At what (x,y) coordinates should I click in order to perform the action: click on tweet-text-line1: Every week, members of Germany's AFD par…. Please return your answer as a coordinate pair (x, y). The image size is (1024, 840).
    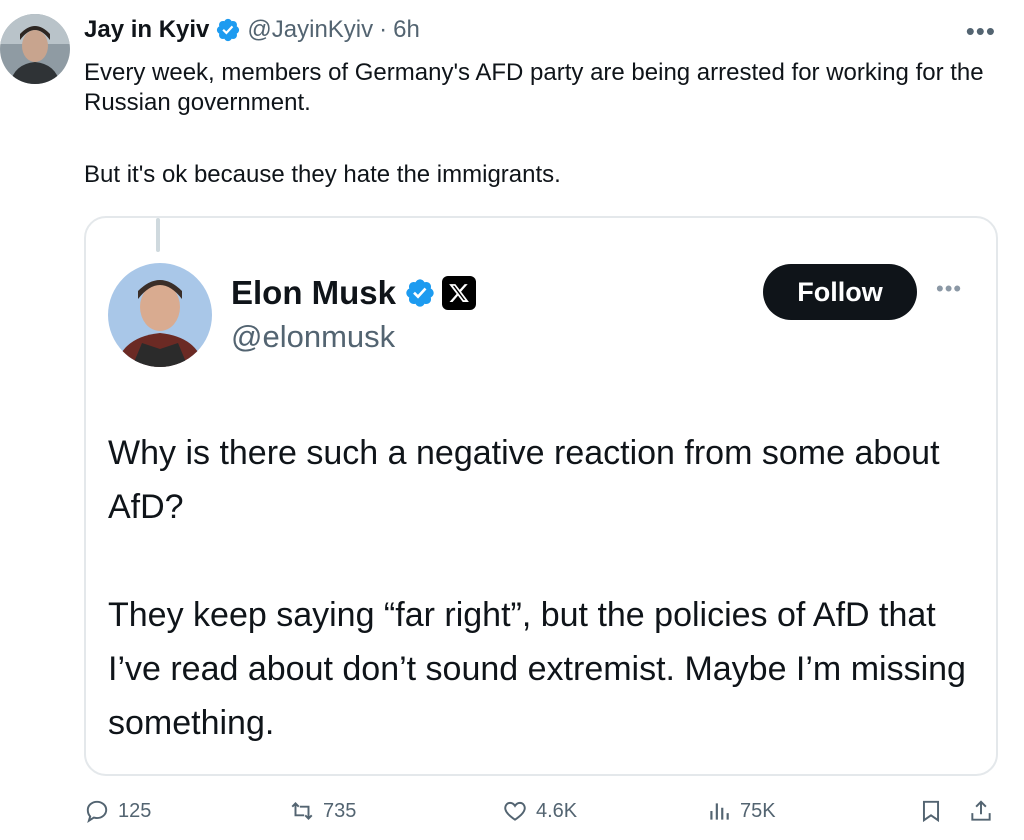
    Looking at the image, I should click on (534, 87).